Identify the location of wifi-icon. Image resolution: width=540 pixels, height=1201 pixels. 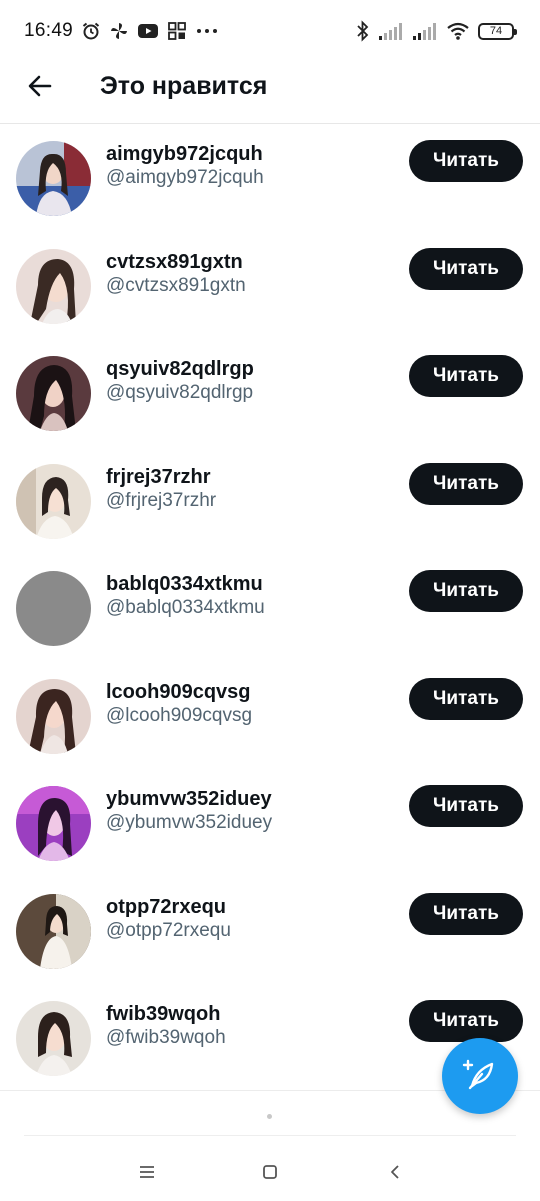
(458, 31).